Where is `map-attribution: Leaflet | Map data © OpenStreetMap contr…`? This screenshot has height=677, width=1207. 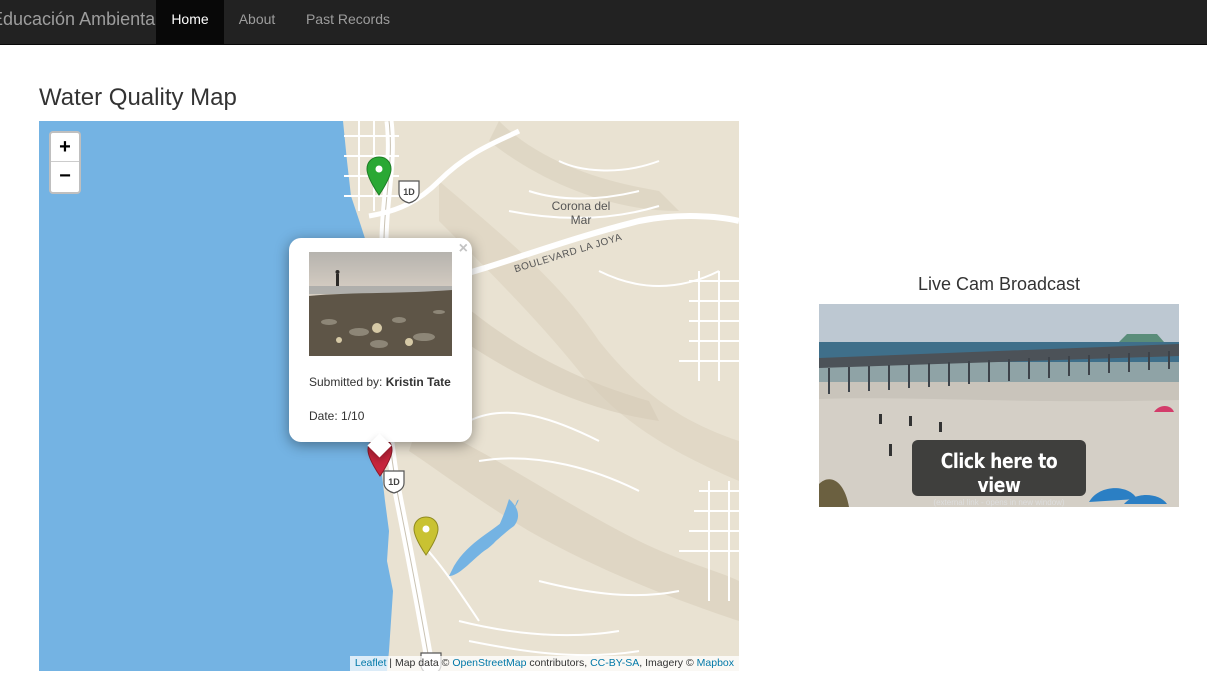
map-attribution: Leaflet | Map data © OpenStreetMap contr… is located at coordinates (544, 663).